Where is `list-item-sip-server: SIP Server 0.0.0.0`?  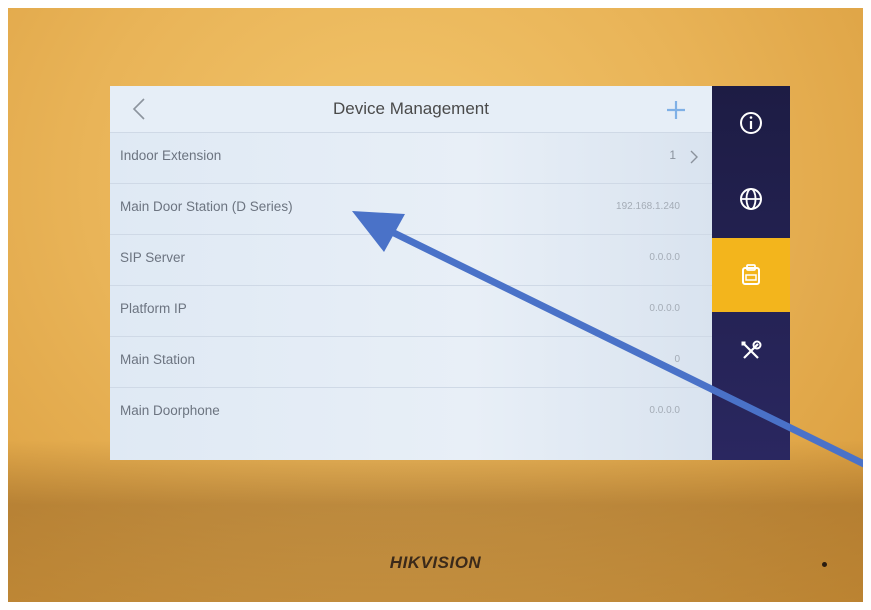 list-item-sip-server: SIP Server 0.0.0.0 is located at coordinates (411, 259).